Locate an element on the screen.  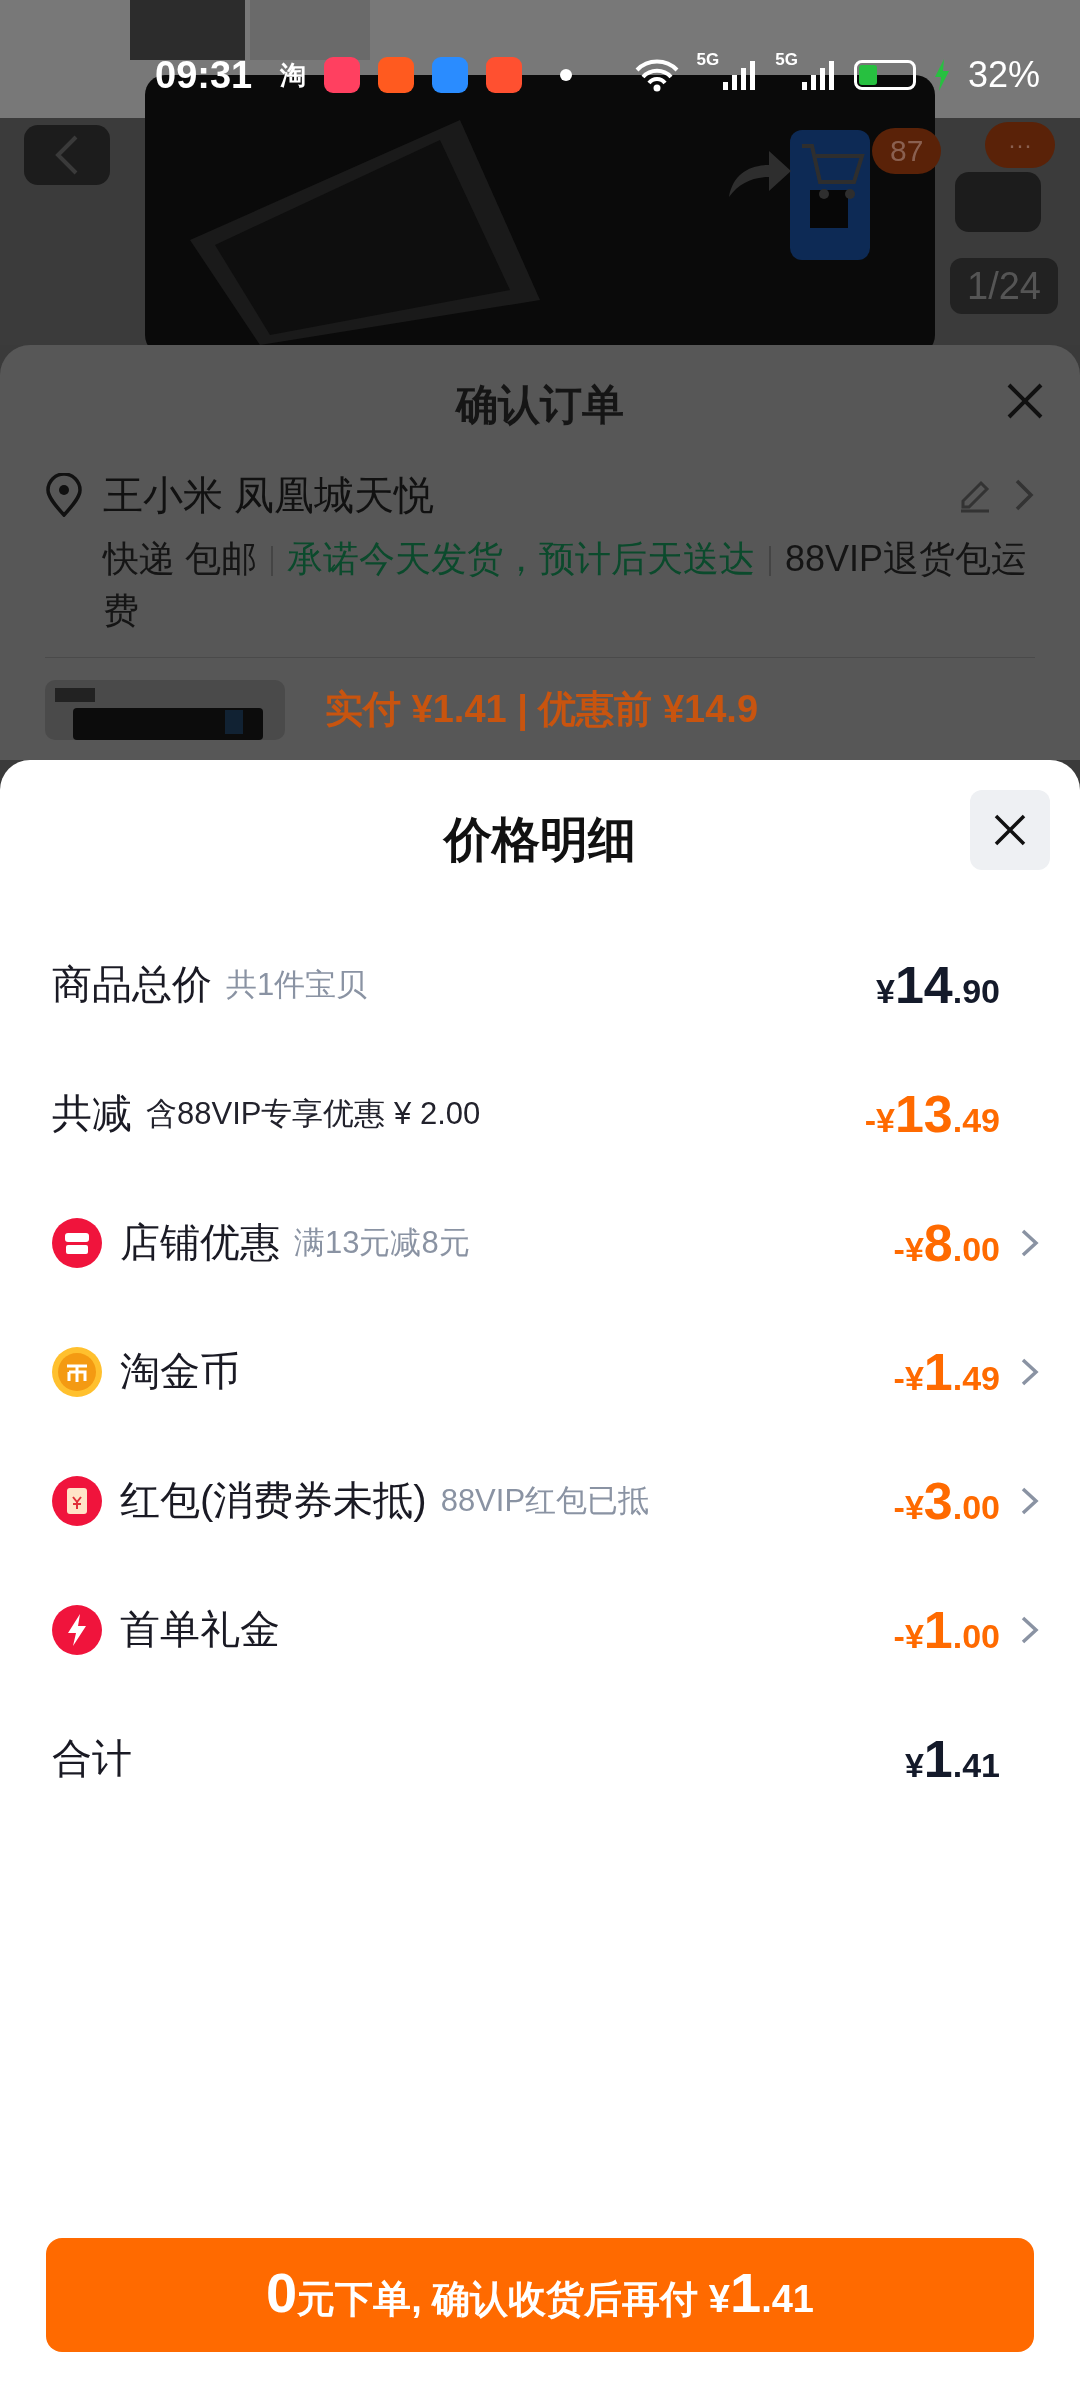
envelope-icon is located at coordinates (77, 1500).